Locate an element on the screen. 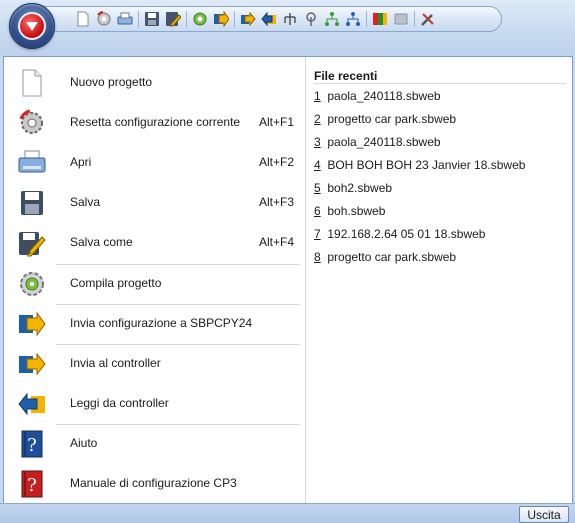  menu-item-configuration-manual: ? Manuale di configurazione CP3 is located at coordinates (161, 484).